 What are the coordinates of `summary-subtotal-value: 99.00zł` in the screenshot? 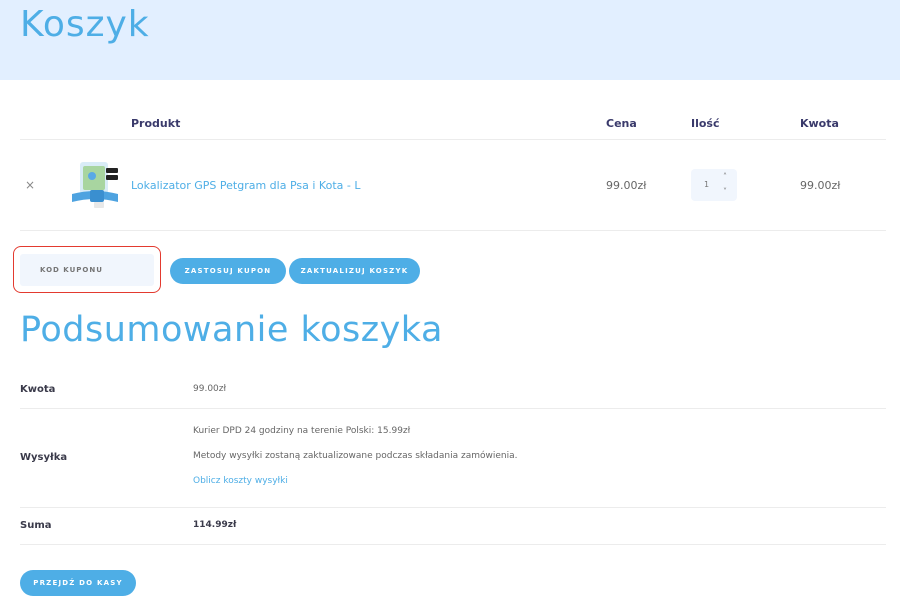 It's located at (210, 389).